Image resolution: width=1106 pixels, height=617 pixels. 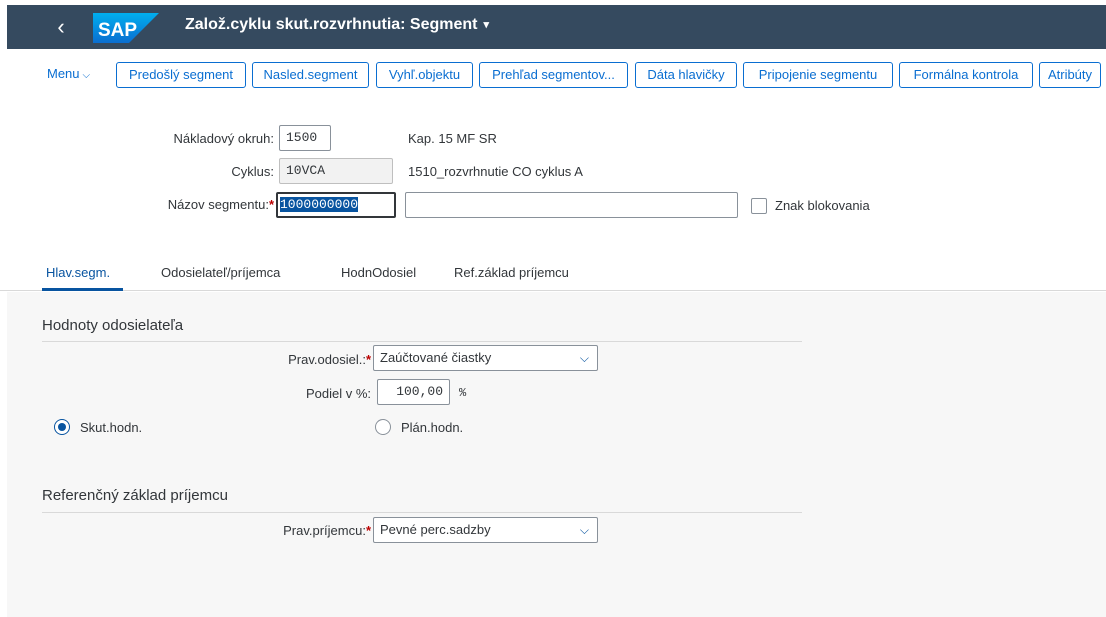 What do you see at coordinates (62, 427) in the screenshot?
I see `actual-values-radio` at bounding box center [62, 427].